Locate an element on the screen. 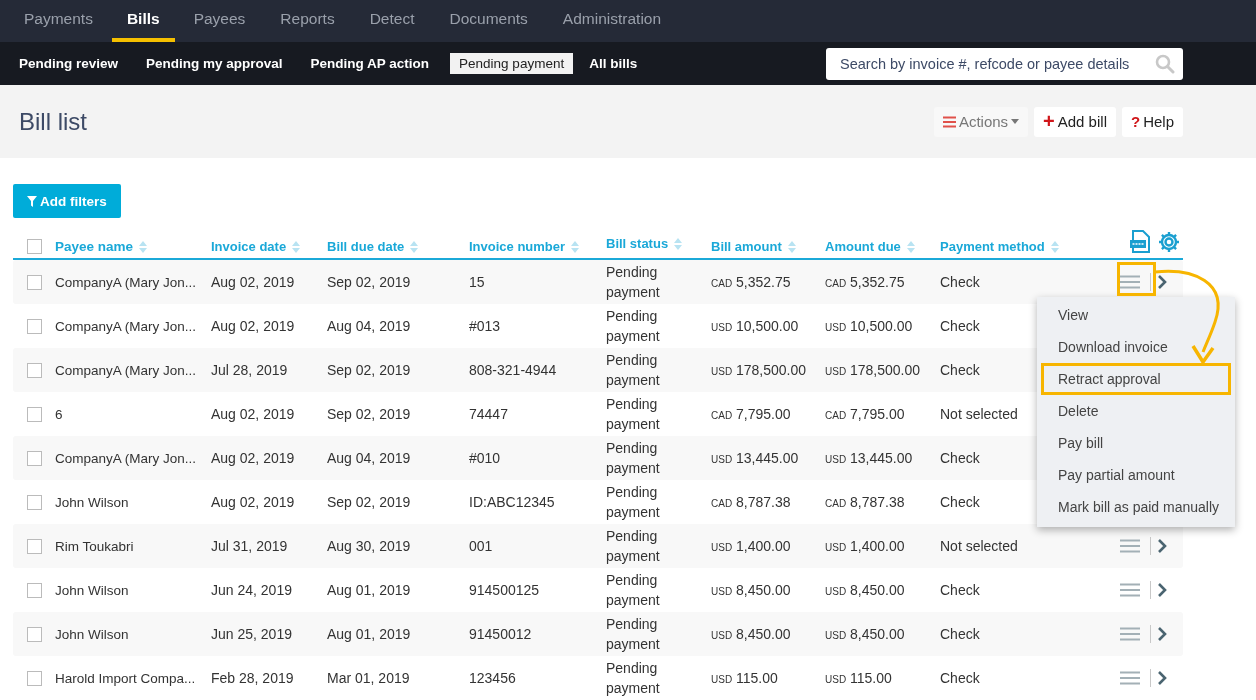 This screenshot has width=1256, height=700. filter-tab: Pending review is located at coordinates (69, 63).